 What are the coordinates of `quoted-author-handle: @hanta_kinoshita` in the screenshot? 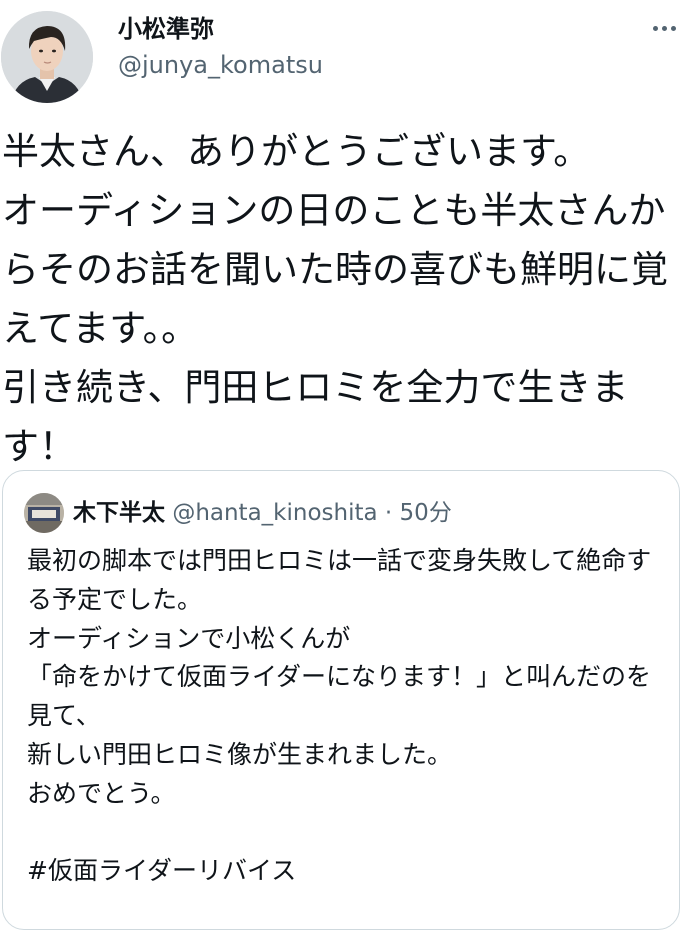 It's located at (274, 513).